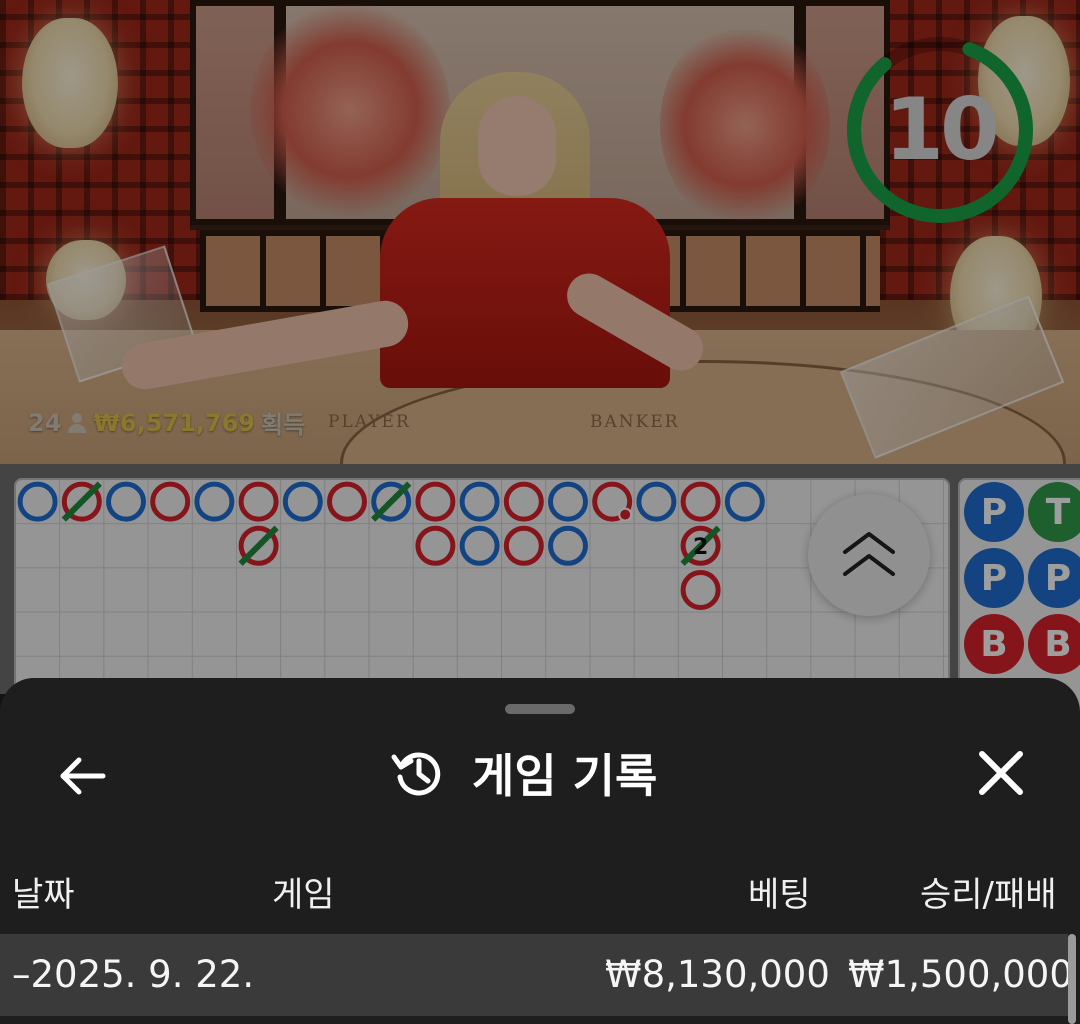 This screenshot has width=1080, height=1024. What do you see at coordinates (517, 146) in the screenshot?
I see `dealer-face` at bounding box center [517, 146].